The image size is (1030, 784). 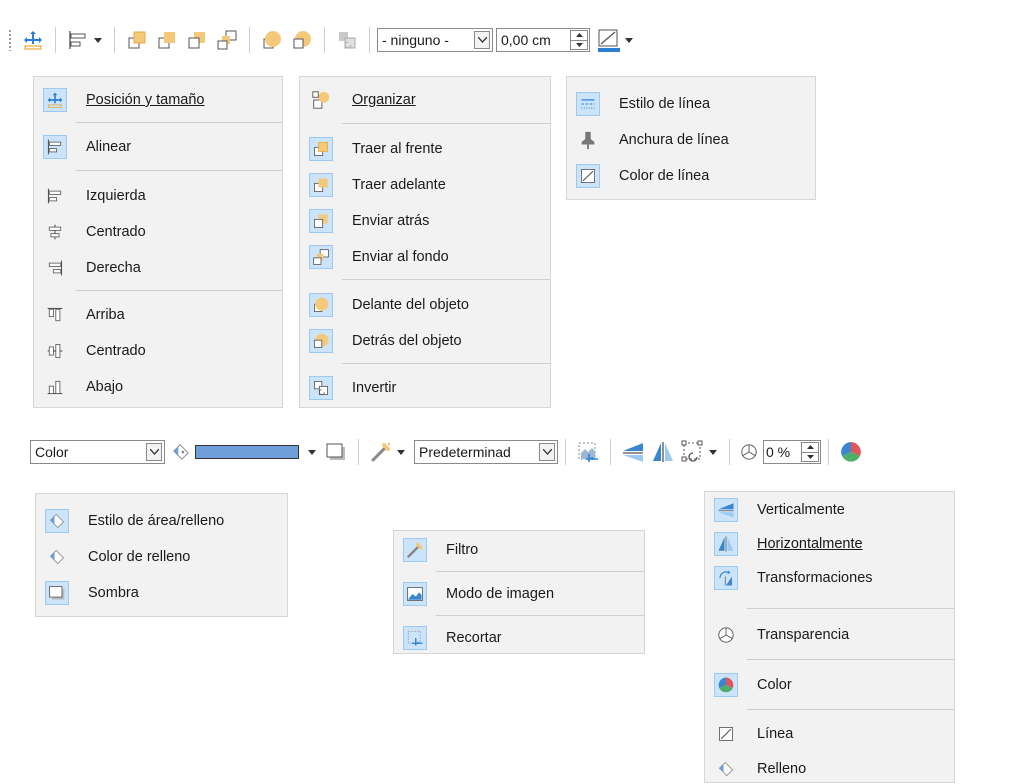 What do you see at coordinates (713, 452) in the screenshot?
I see `transformations-dropdown` at bounding box center [713, 452].